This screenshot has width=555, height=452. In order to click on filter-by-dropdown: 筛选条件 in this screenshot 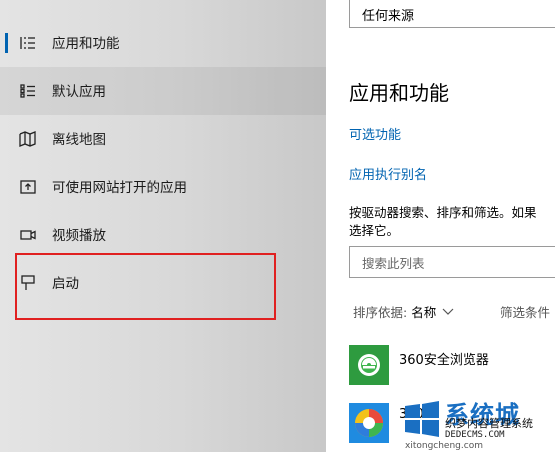, I will do `click(525, 311)`.